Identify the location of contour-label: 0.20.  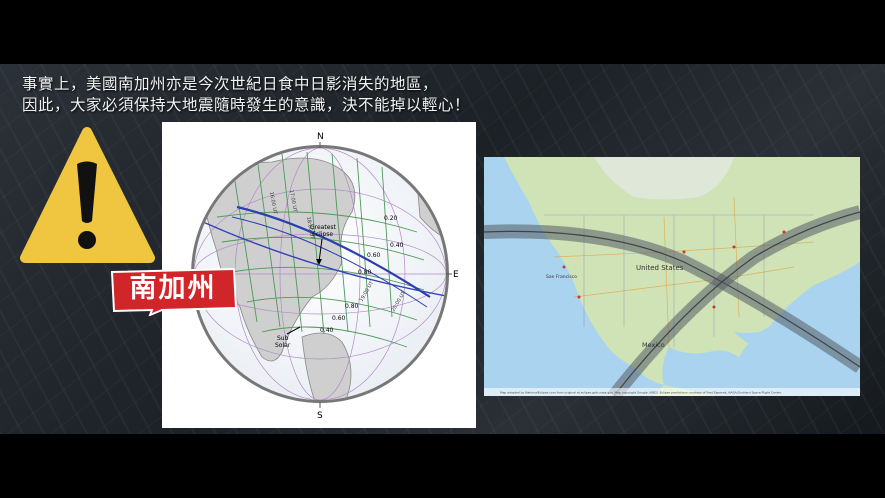
(391, 218).